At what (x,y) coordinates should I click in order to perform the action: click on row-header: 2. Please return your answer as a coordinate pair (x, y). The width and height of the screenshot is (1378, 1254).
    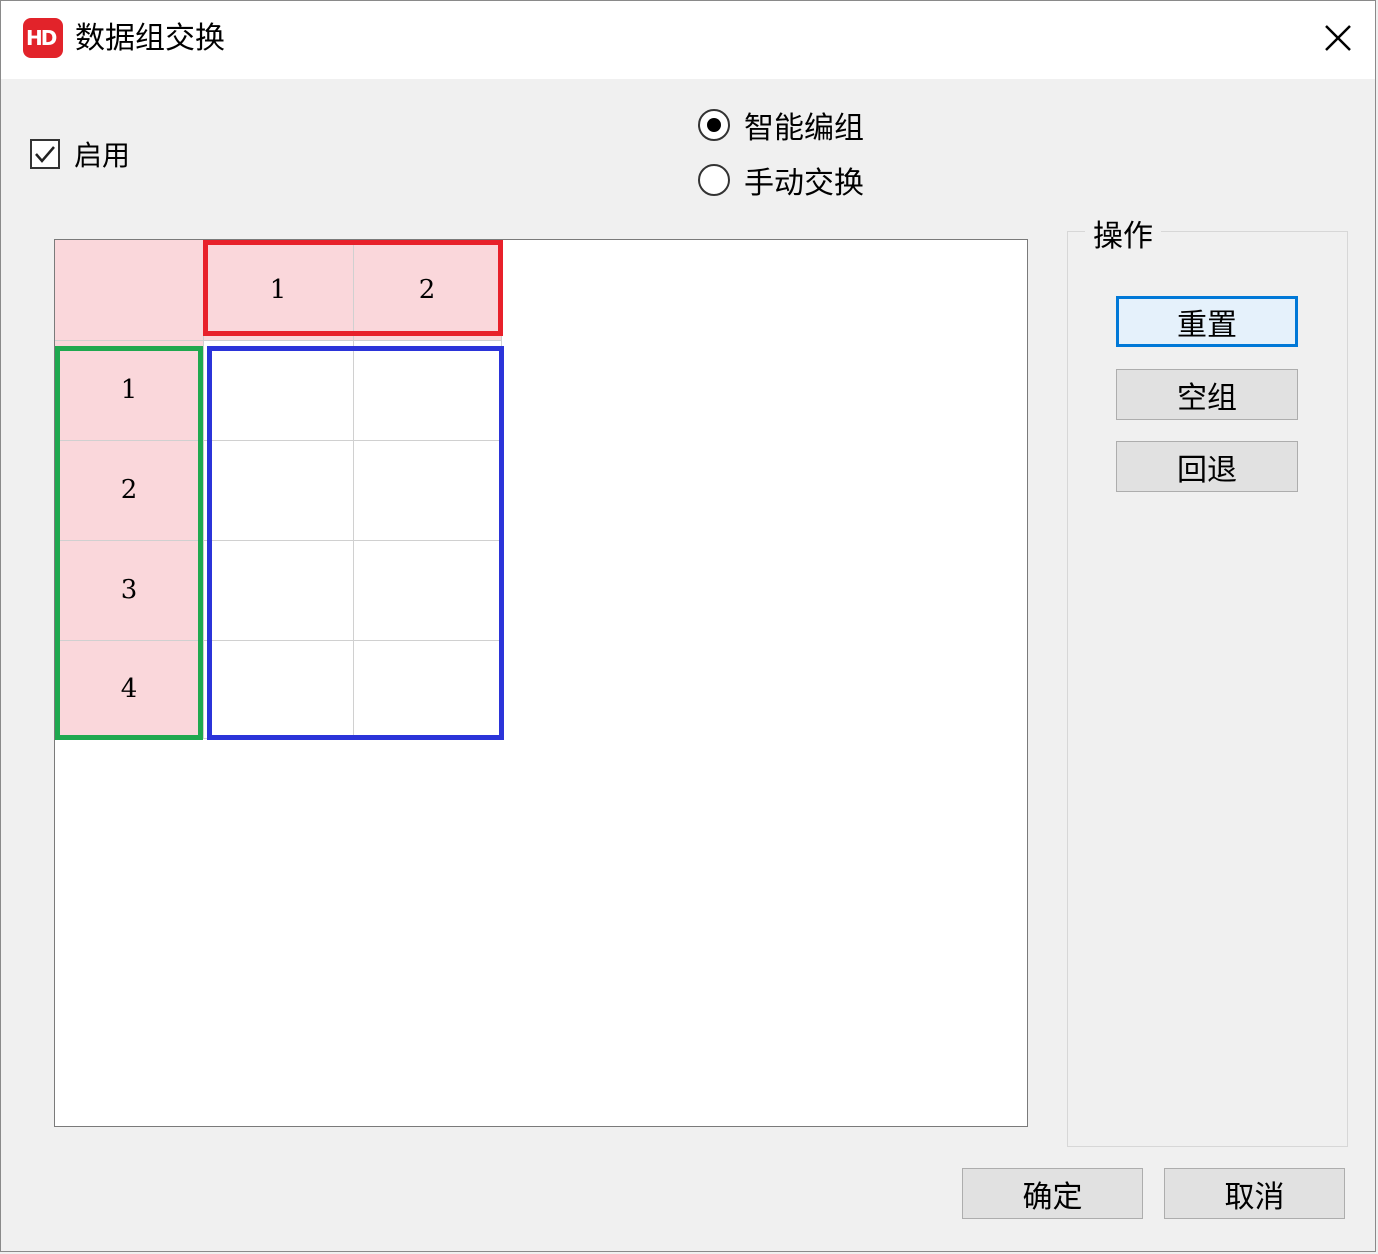
    Looking at the image, I should click on (129, 490).